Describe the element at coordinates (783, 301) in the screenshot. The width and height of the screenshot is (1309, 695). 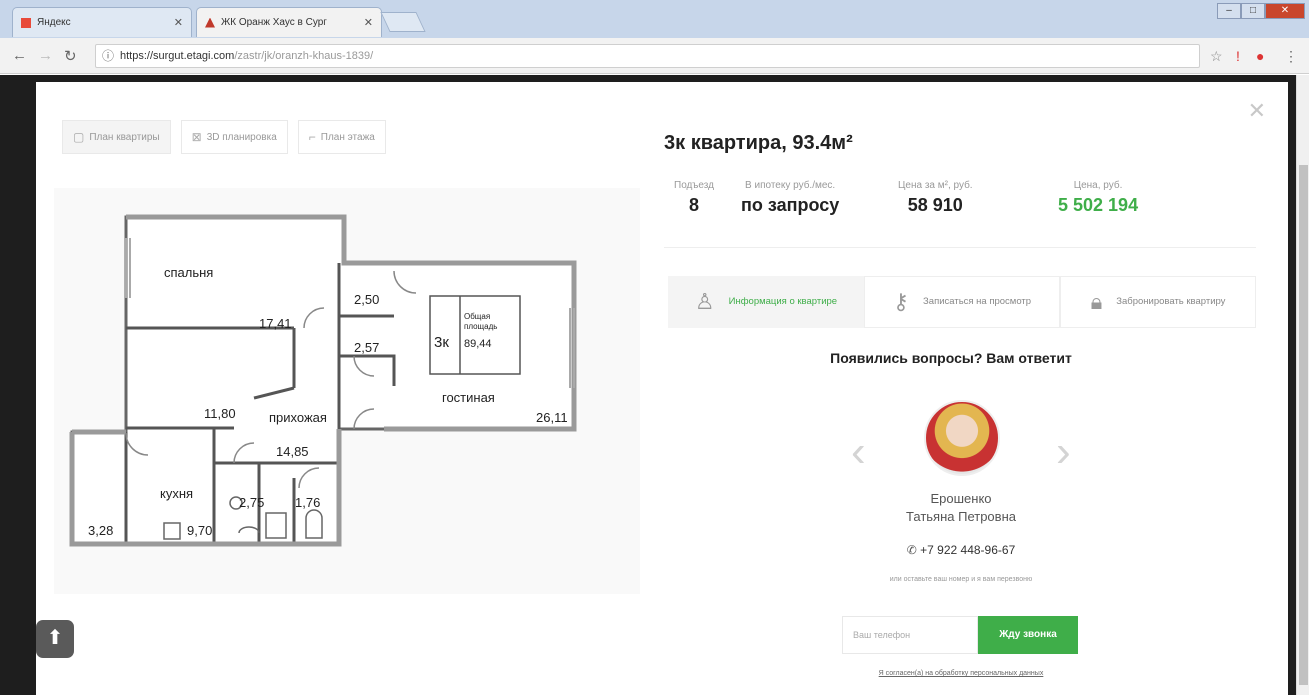
I see `tab-label: Информация о квартире` at that location.